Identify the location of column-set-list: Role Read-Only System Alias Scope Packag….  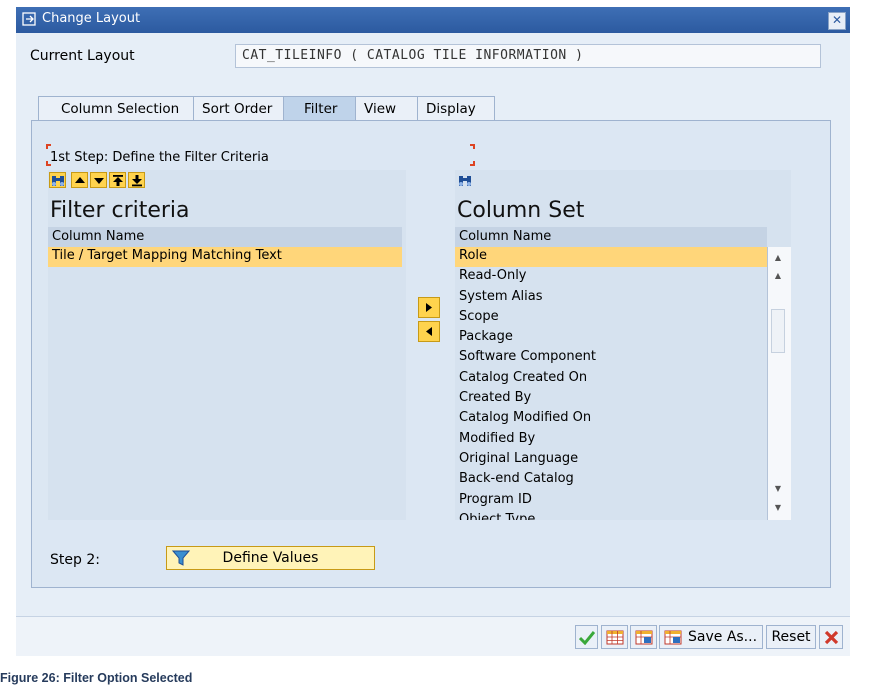
(611, 383).